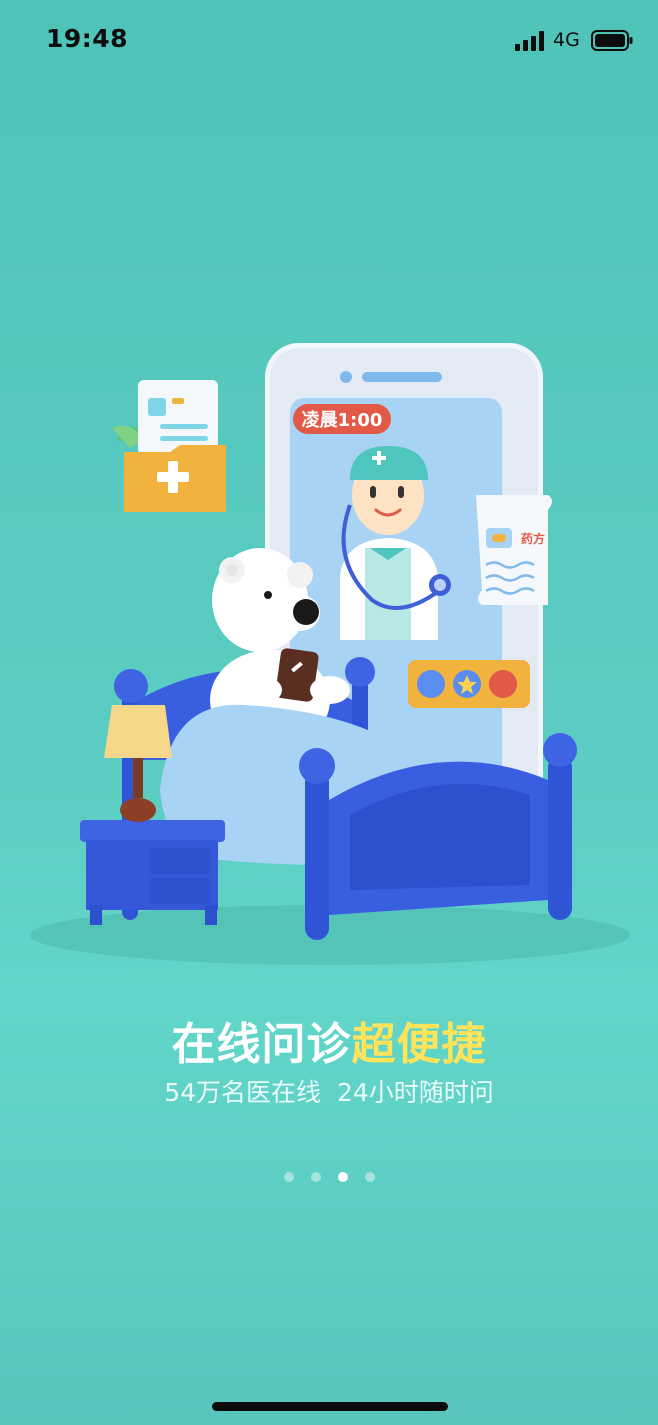 The width and height of the screenshot is (658, 1425). I want to click on nightstand, so click(152, 872).